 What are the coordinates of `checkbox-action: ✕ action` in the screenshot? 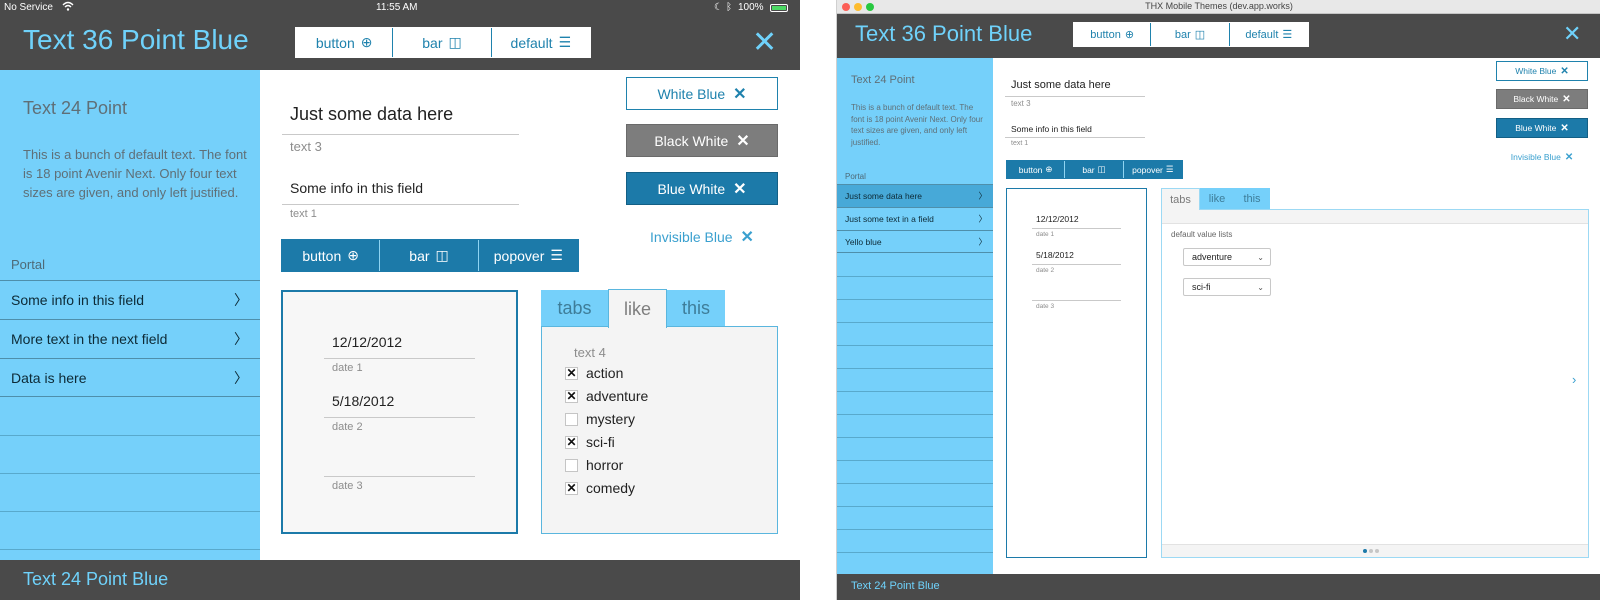 It's located at (594, 373).